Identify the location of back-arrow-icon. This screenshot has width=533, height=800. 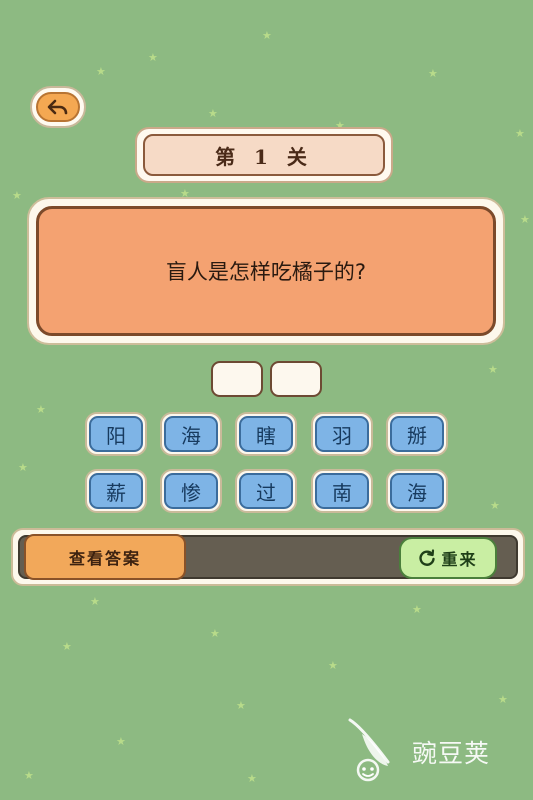
(58, 107).